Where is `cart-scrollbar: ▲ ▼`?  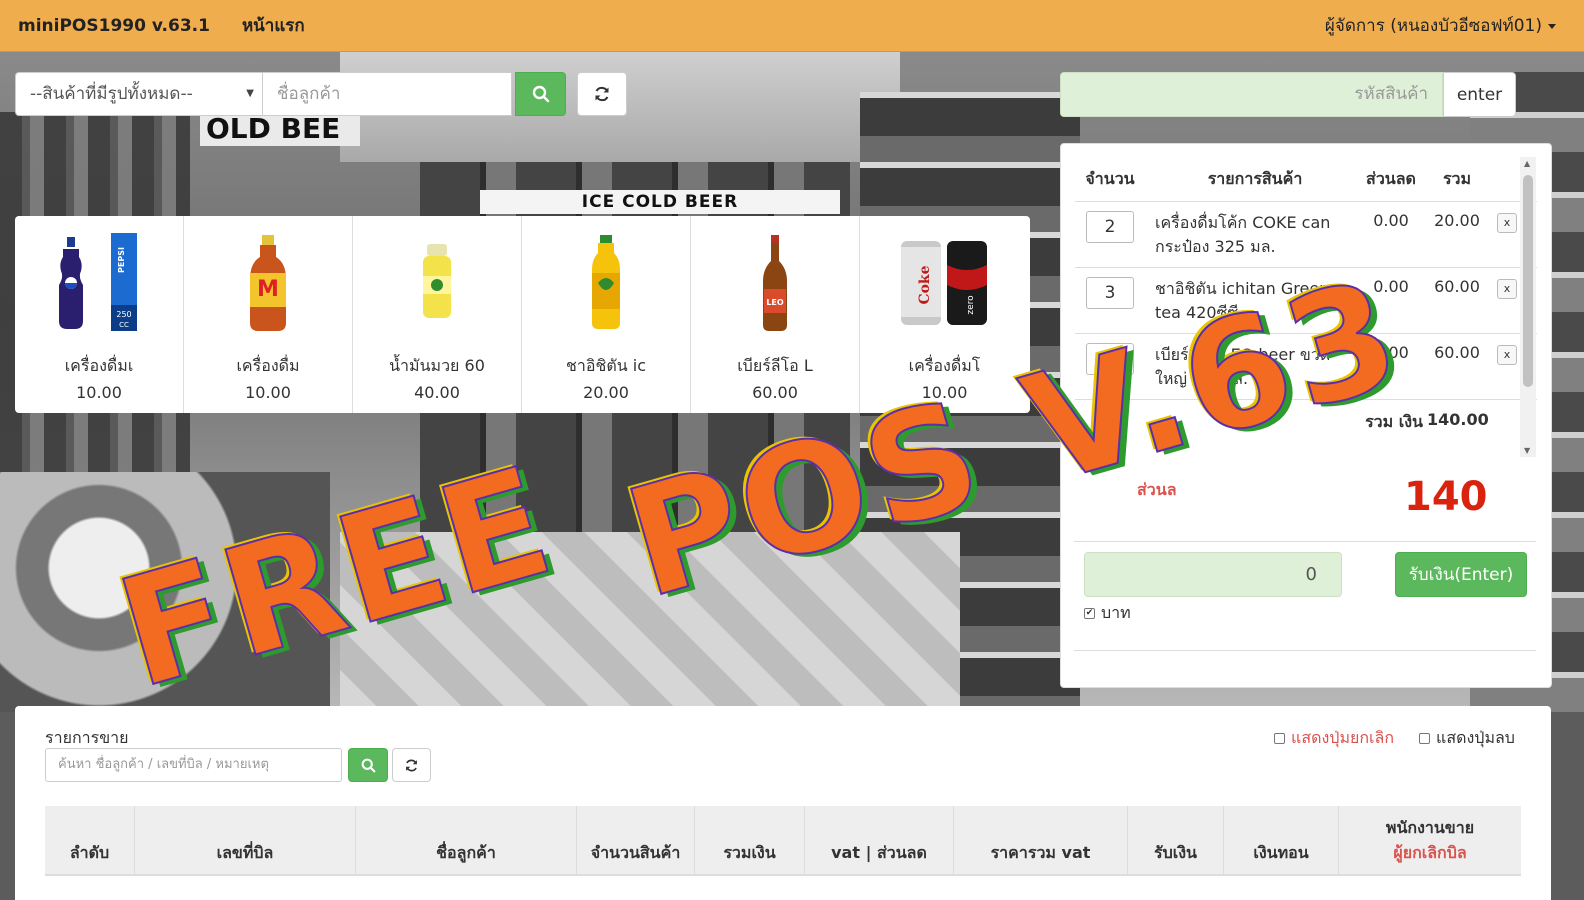 cart-scrollbar: ▲ ▼ is located at coordinates (1528, 307).